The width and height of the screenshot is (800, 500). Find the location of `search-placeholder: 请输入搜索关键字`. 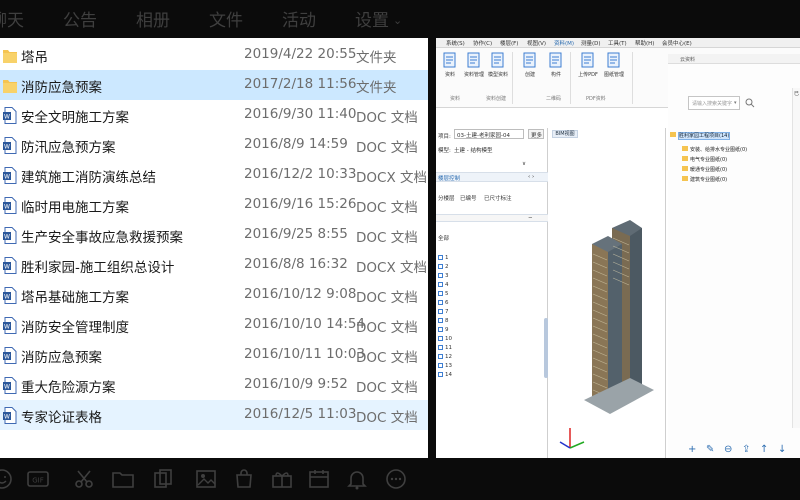

search-placeholder: 请输入搜索关键字 is located at coordinates (712, 104).